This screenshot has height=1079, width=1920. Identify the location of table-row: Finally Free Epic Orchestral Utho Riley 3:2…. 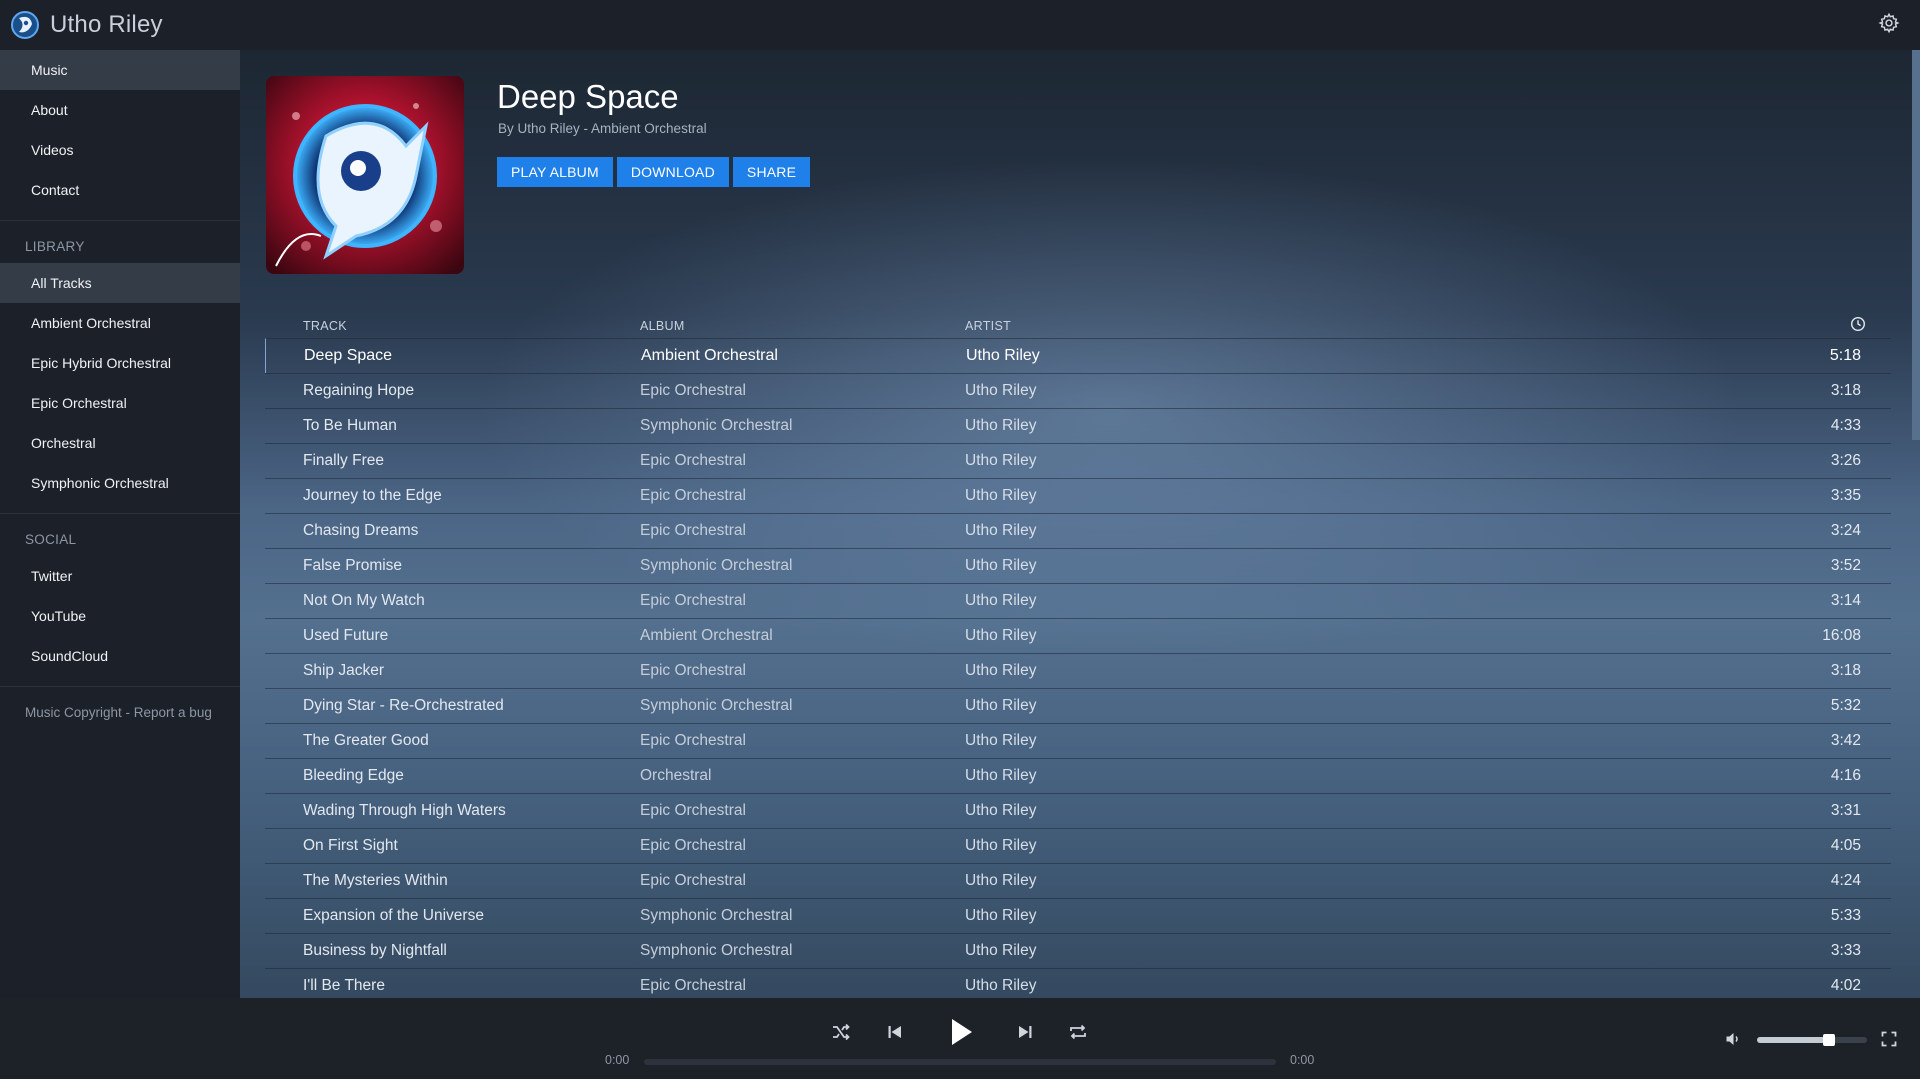
(1078, 460).